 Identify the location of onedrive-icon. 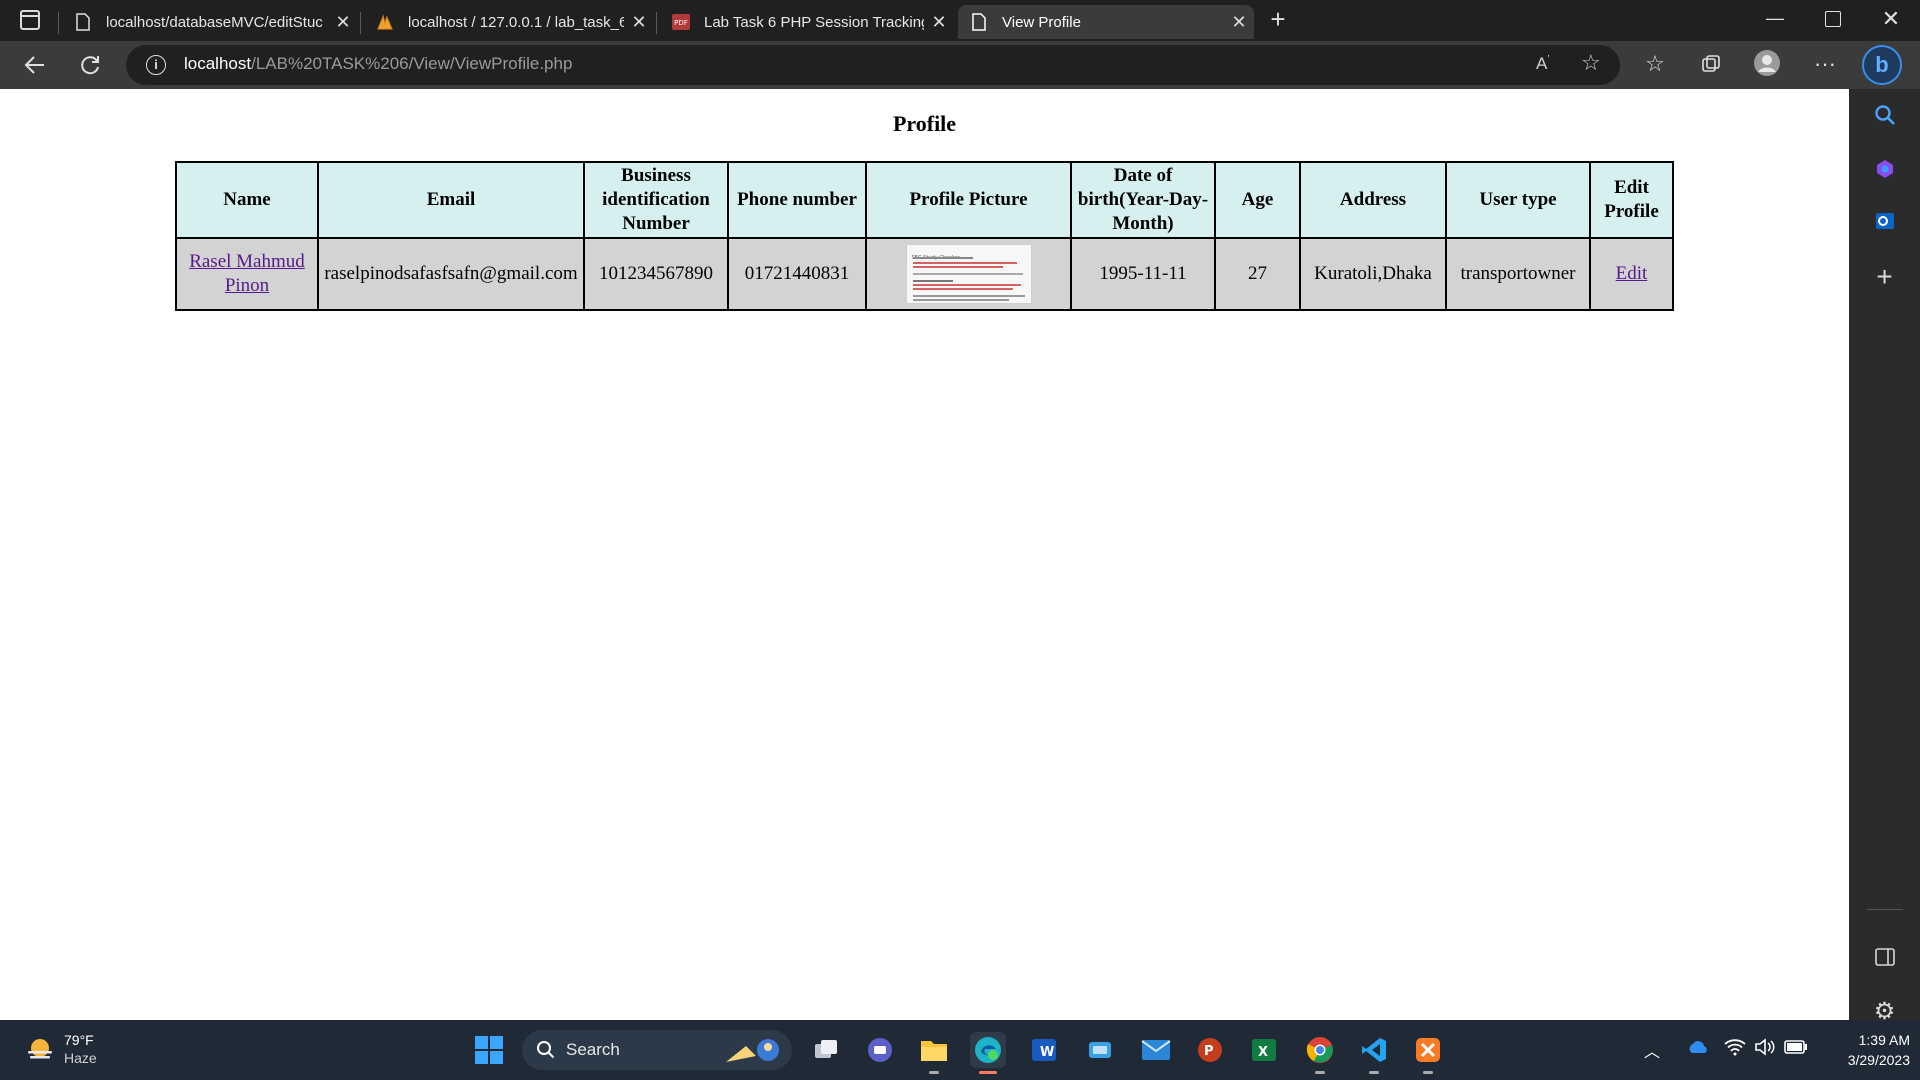
(1698, 1049).